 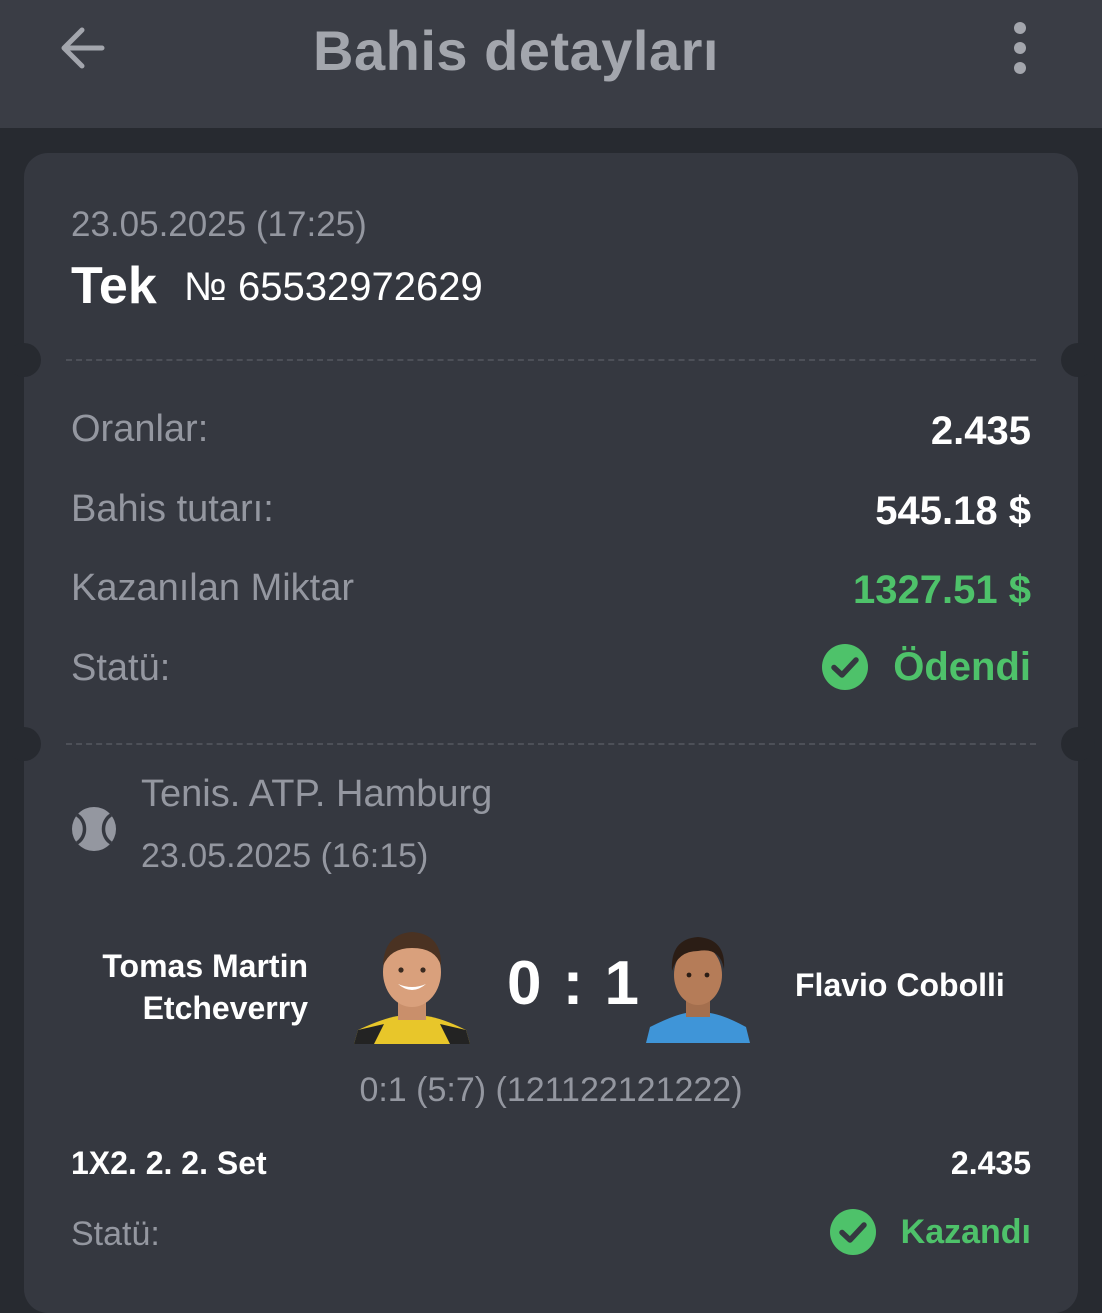 What do you see at coordinates (316, 794) in the screenshot?
I see `event-league: Tenis. ATP. Hamburg` at bounding box center [316, 794].